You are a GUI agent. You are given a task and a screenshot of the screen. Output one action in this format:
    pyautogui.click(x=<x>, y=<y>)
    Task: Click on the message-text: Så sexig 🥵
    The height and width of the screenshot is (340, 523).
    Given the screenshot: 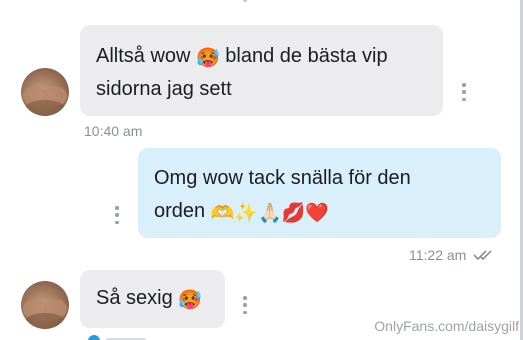 What is the action you would take?
    pyautogui.click(x=149, y=299)
    